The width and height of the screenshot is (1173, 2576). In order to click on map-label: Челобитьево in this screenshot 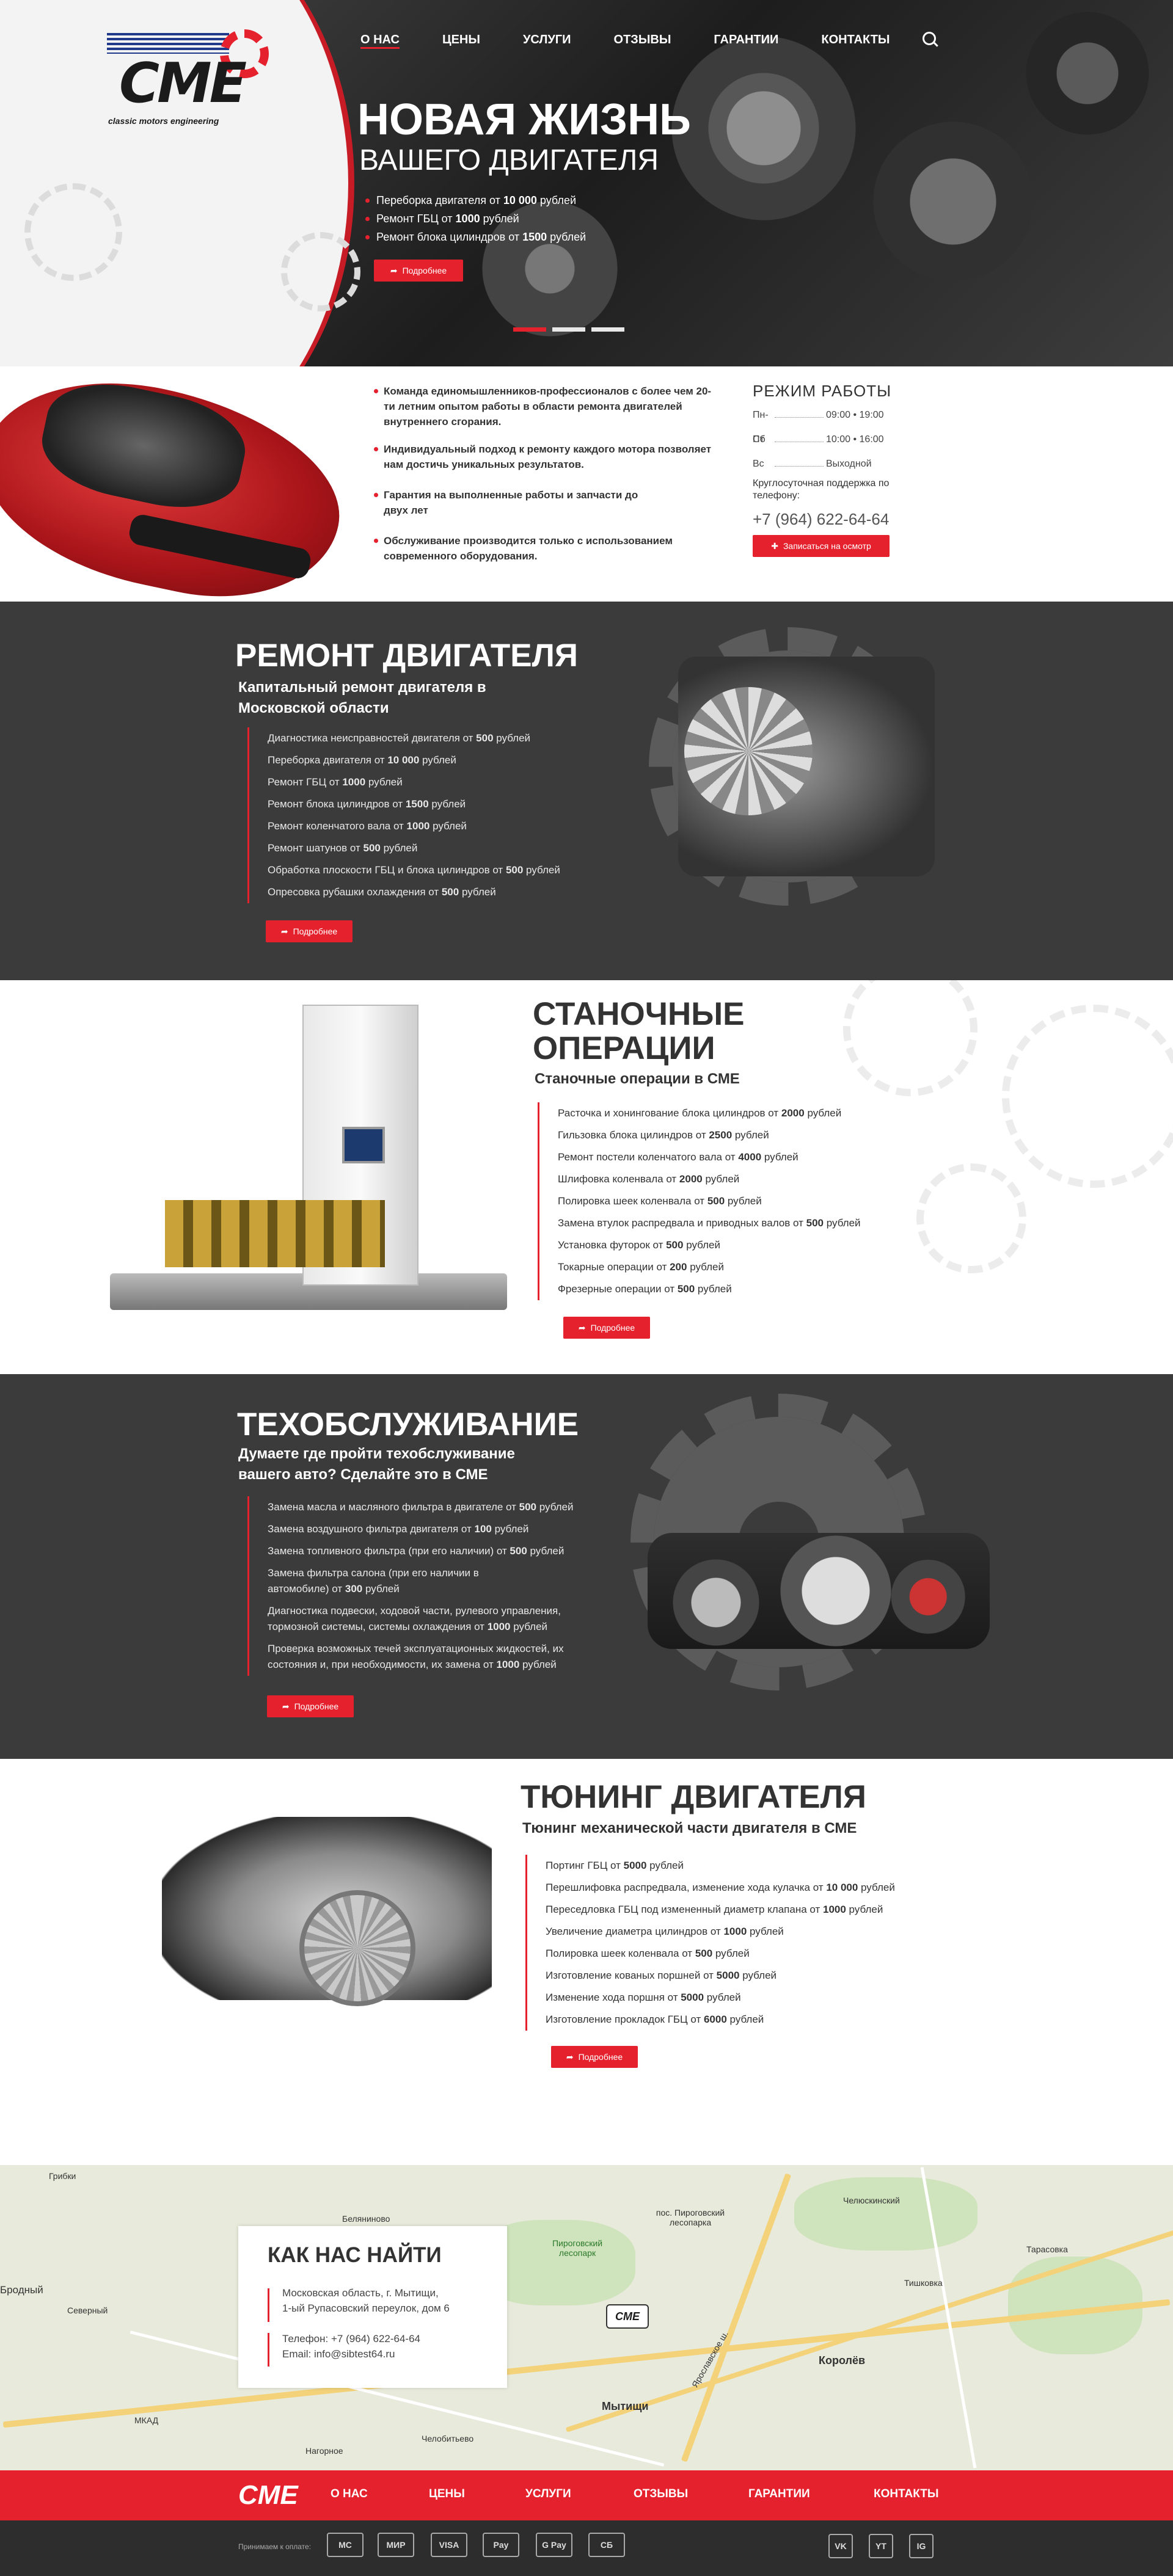, I will do `click(448, 2438)`.